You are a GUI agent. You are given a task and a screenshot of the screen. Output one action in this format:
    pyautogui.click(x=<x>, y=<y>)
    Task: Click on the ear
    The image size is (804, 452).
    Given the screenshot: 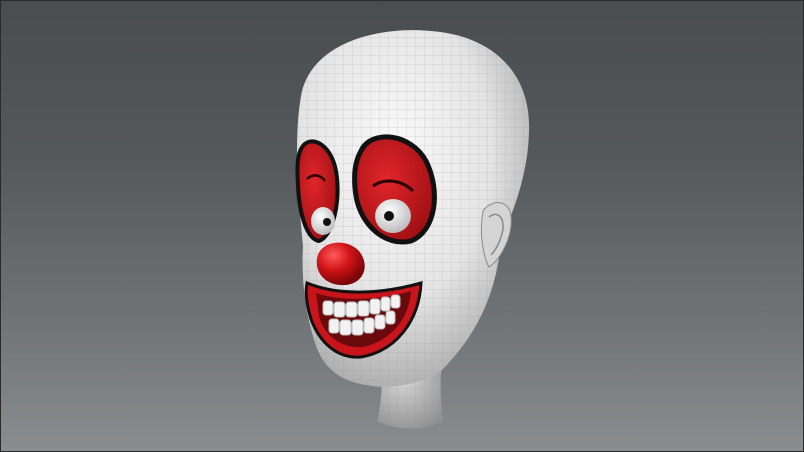 What is the action you would take?
    pyautogui.click(x=496, y=235)
    